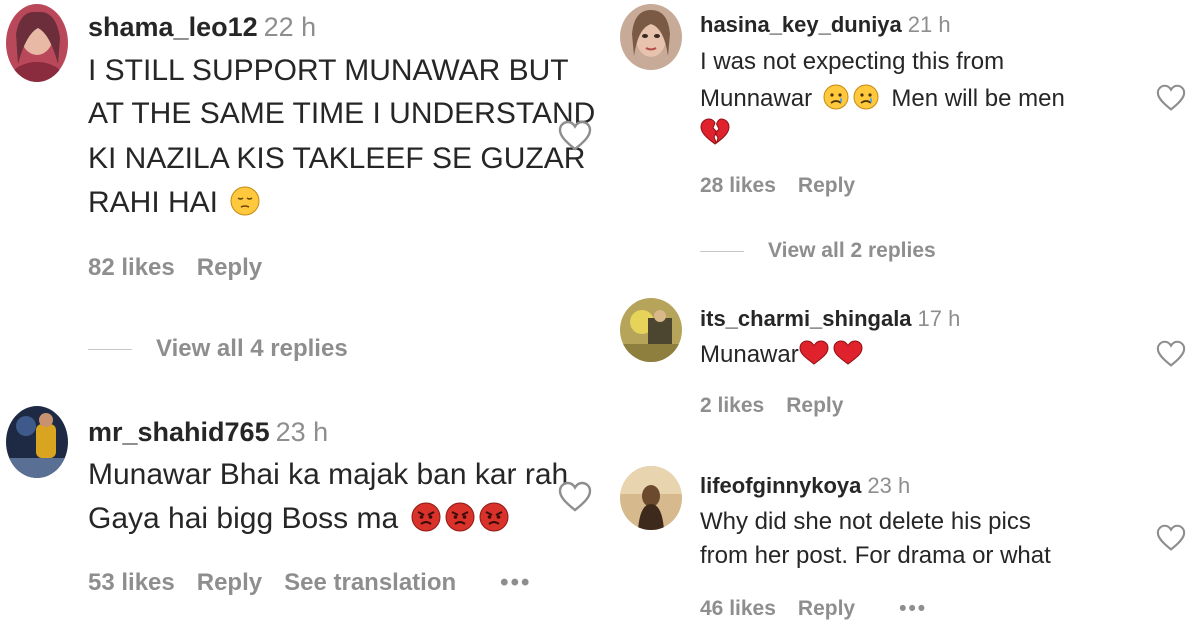 The width and height of the screenshot is (1200, 628). I want to click on comment-meta-row: 53 likes Reply See translation •••, so click(320, 583).